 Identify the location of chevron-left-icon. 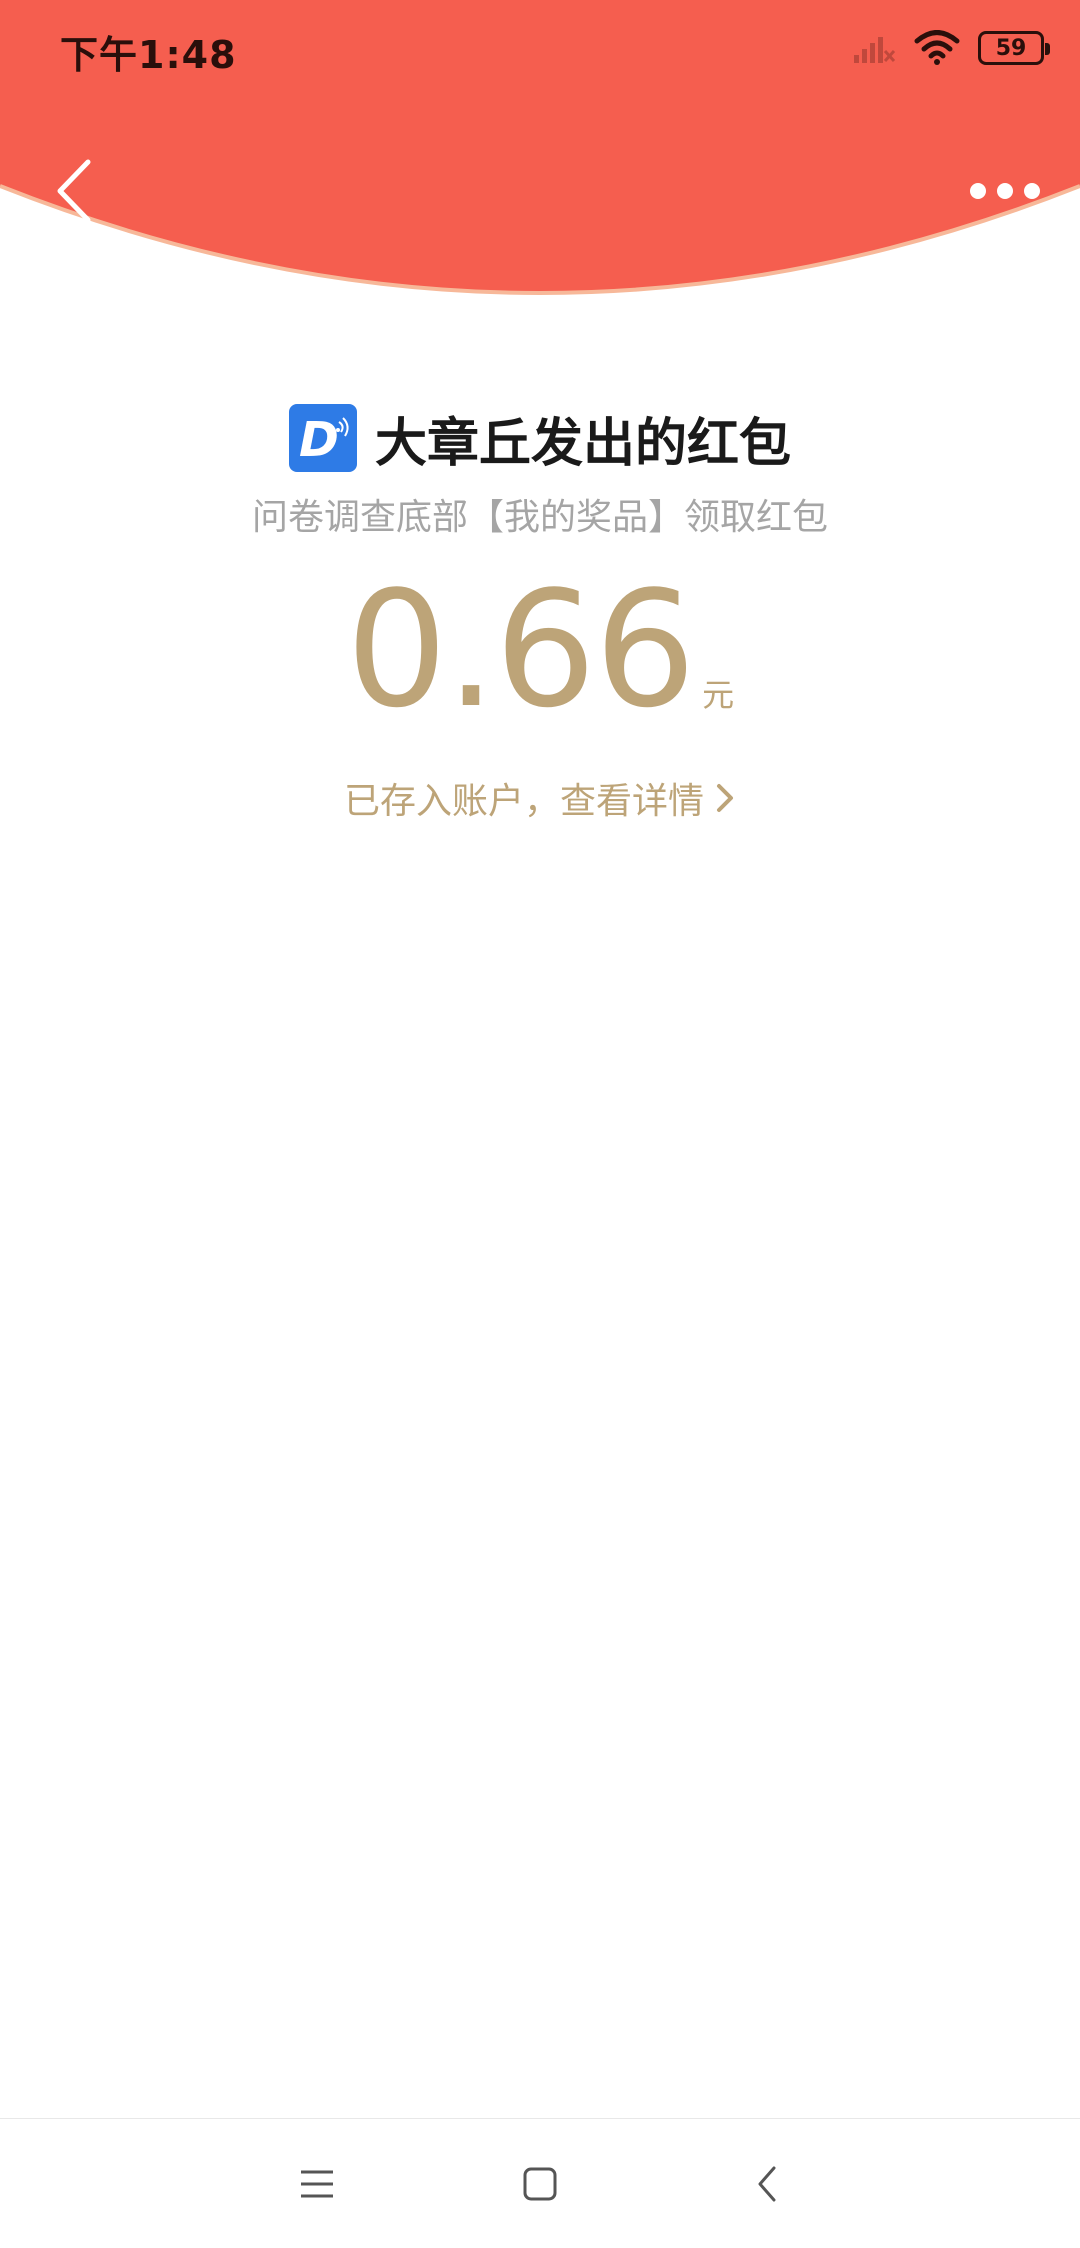
(74, 191).